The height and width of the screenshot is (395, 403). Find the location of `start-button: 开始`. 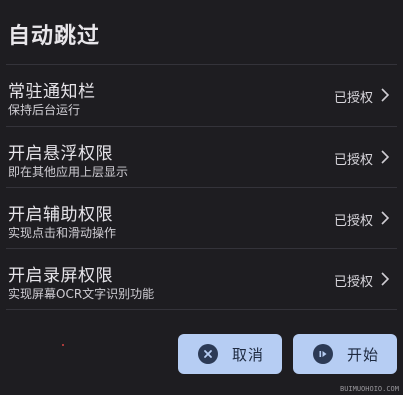

start-button: 开始 is located at coordinates (345, 354).